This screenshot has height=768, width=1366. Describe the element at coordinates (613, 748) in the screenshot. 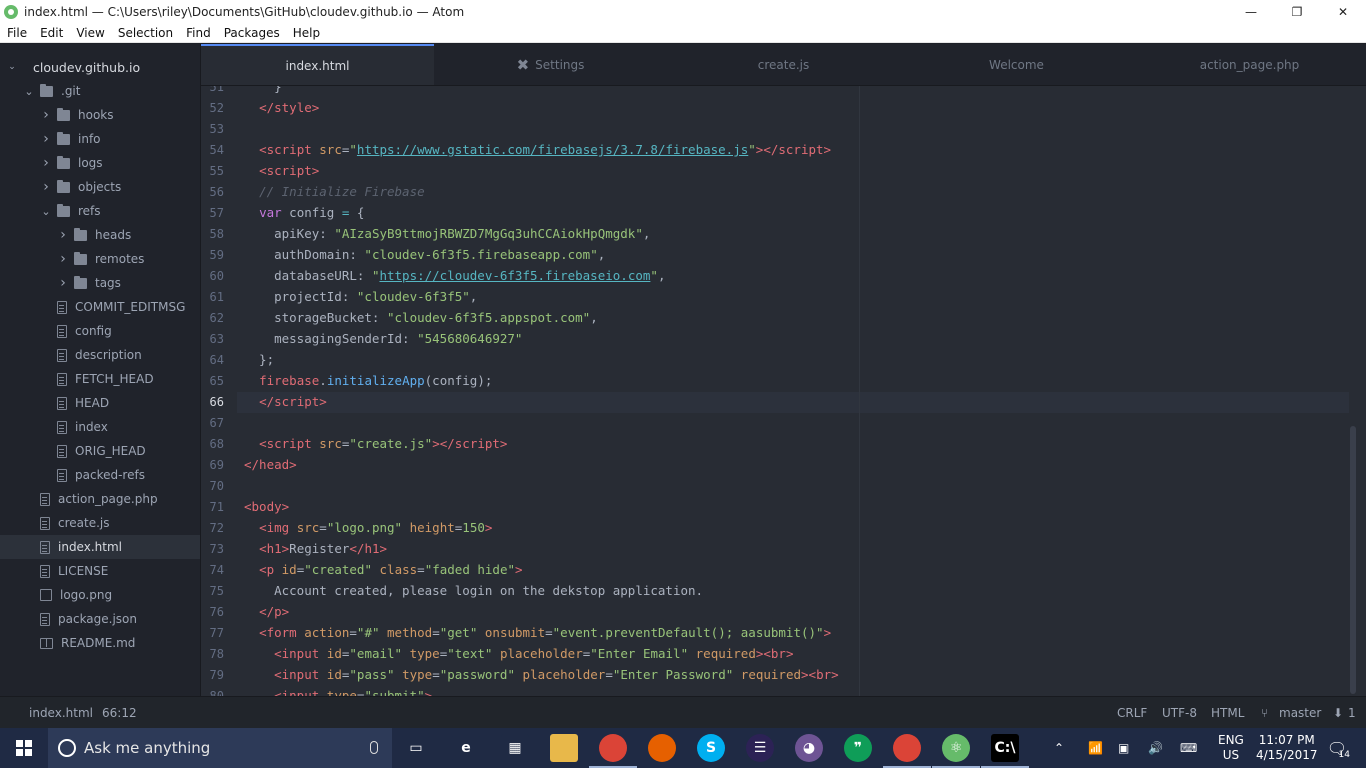

I see `chrome-icon` at that location.